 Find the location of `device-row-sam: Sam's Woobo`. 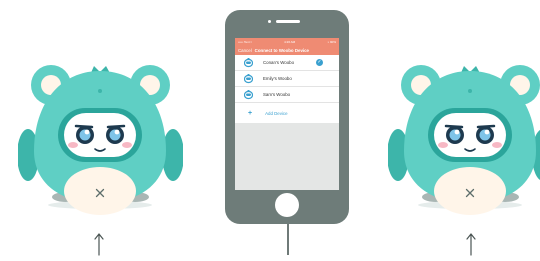

device-row-sam: Sam's Woobo is located at coordinates (287, 95).